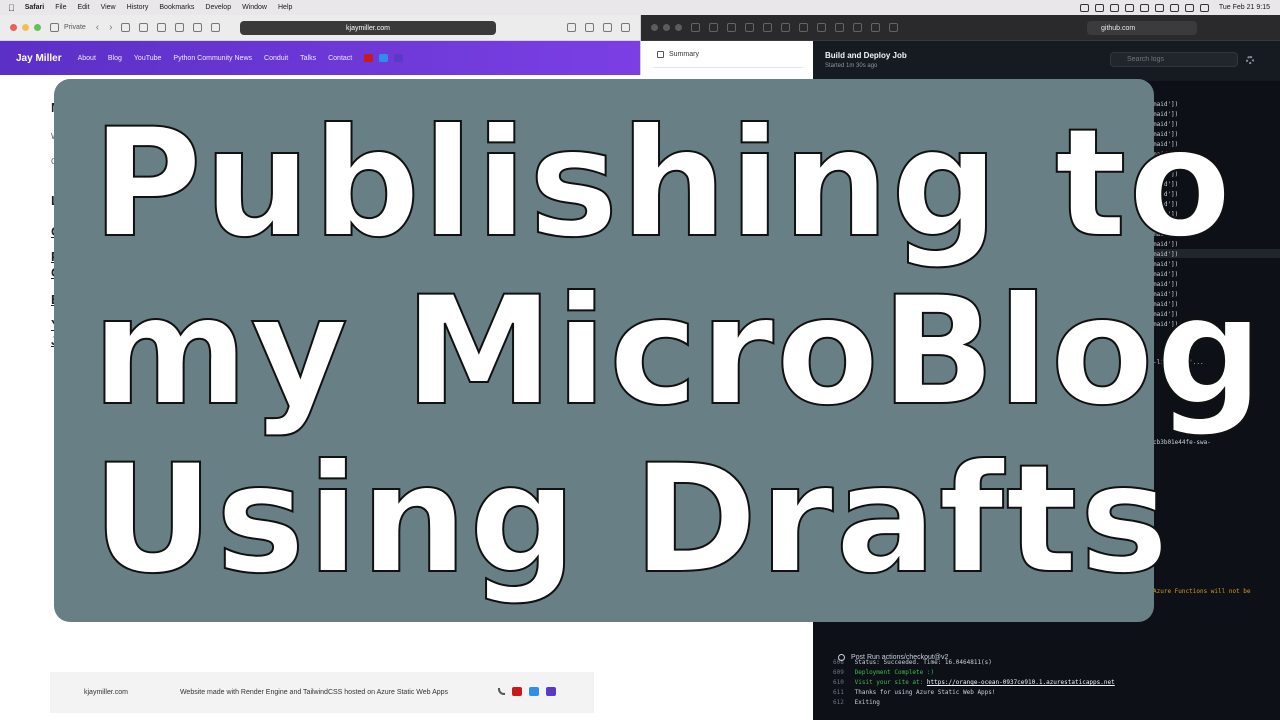 This screenshot has width=1280, height=720. Describe the element at coordinates (254, 7) in the screenshot. I see `menu-window: Window` at that location.